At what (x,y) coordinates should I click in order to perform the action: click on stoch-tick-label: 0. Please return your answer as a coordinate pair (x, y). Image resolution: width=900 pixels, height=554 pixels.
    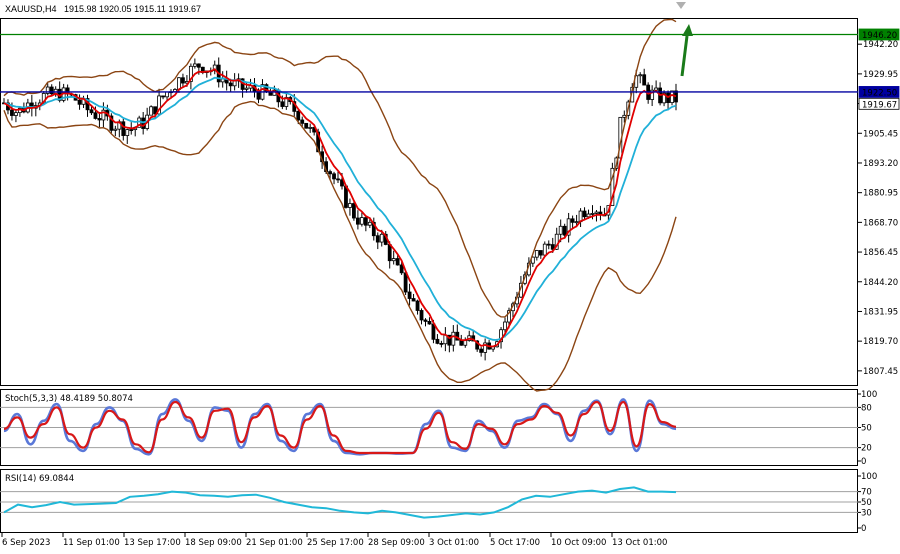
    Looking at the image, I should click on (863, 462).